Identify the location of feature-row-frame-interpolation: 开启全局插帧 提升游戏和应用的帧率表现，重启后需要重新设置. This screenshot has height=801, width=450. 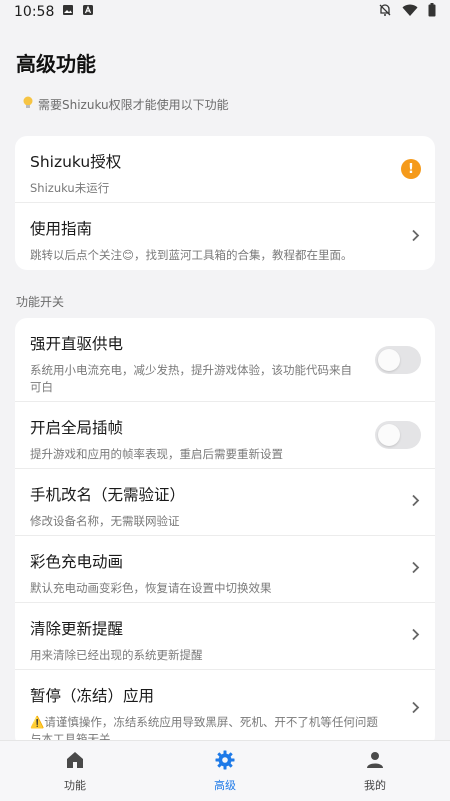
(225, 435).